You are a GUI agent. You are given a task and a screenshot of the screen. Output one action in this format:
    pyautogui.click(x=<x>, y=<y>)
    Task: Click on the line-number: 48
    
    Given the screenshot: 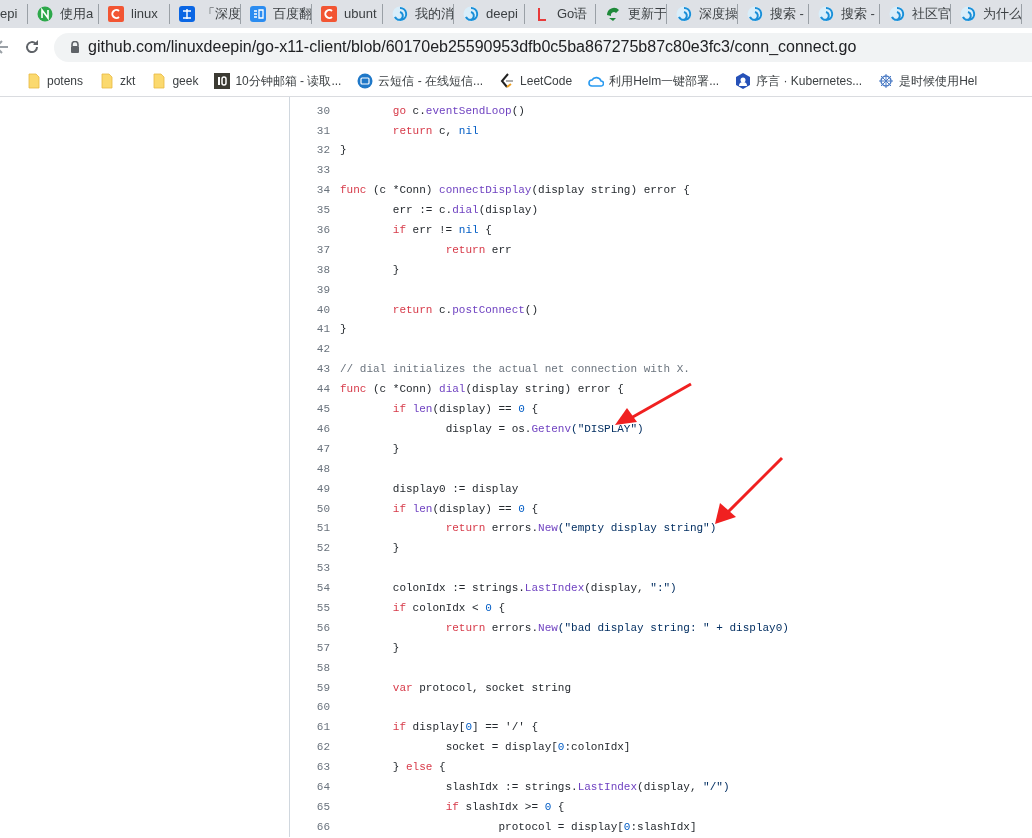 What is the action you would take?
    pyautogui.click(x=323, y=469)
    